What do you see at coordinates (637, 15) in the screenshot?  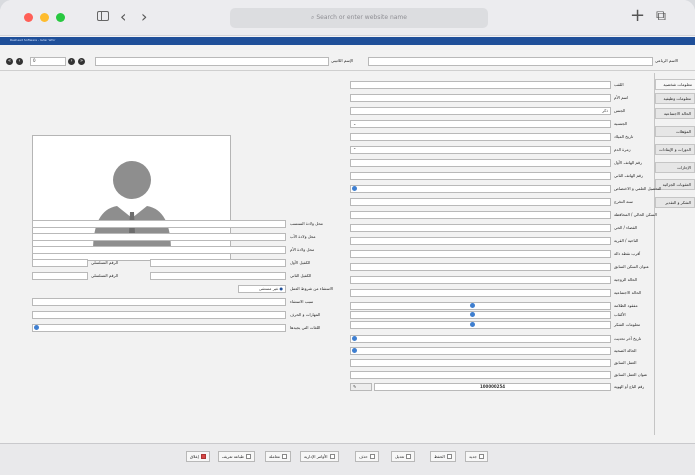 I see `new-tab-plus-icon: +` at bounding box center [637, 15].